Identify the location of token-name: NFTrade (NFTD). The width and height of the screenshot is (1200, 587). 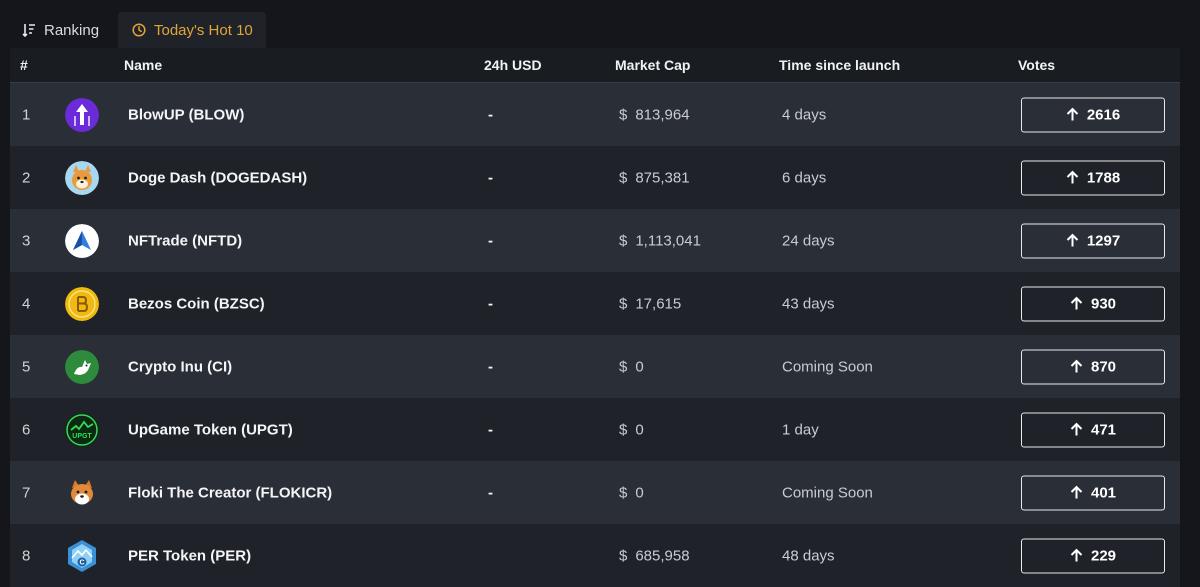
(185, 240).